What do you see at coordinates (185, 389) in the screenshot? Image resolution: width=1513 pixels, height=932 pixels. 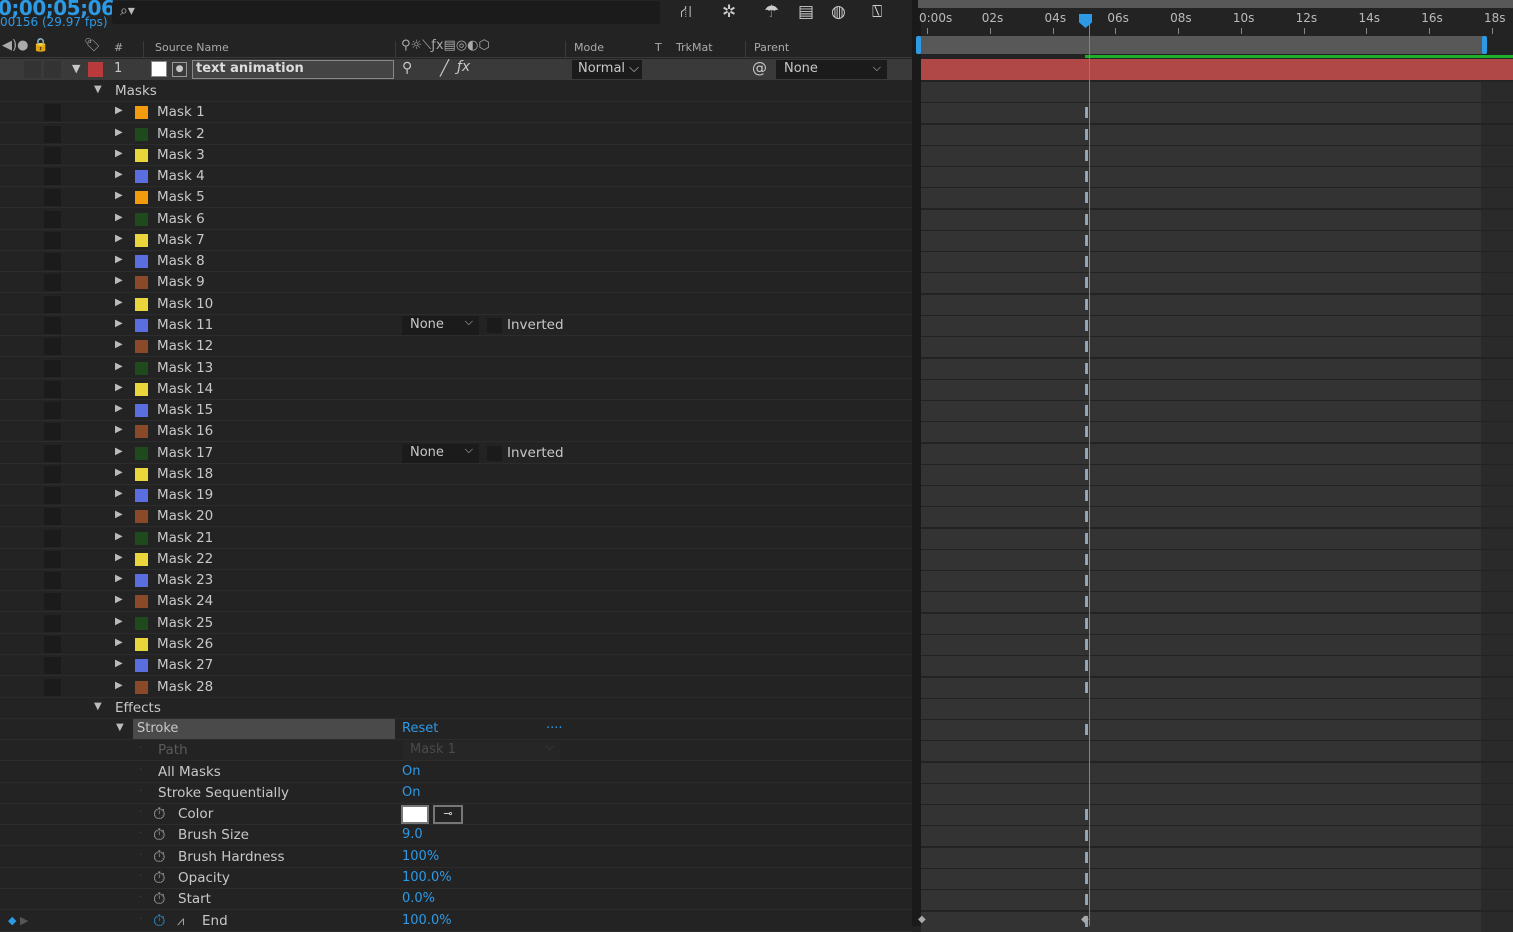 I see `mask-name: Mask 14` at bounding box center [185, 389].